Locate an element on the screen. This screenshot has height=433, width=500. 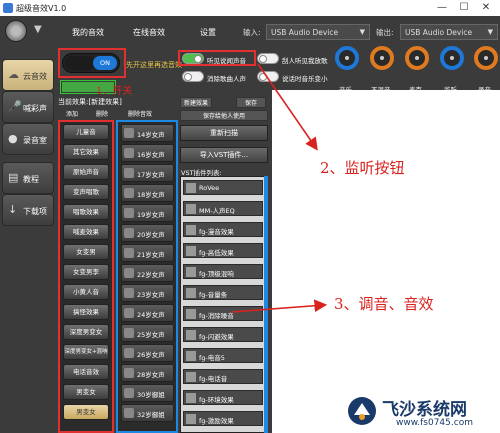
watermark: 飞沙系统网 www.fs0745.com is located at coordinates (423, 413).